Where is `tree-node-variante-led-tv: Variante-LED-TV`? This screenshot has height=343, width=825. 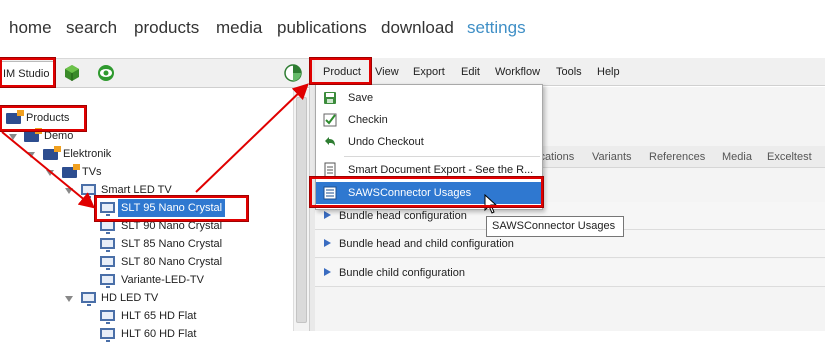 tree-node-variante-led-tv: Variante-LED-TV is located at coordinates (168, 280).